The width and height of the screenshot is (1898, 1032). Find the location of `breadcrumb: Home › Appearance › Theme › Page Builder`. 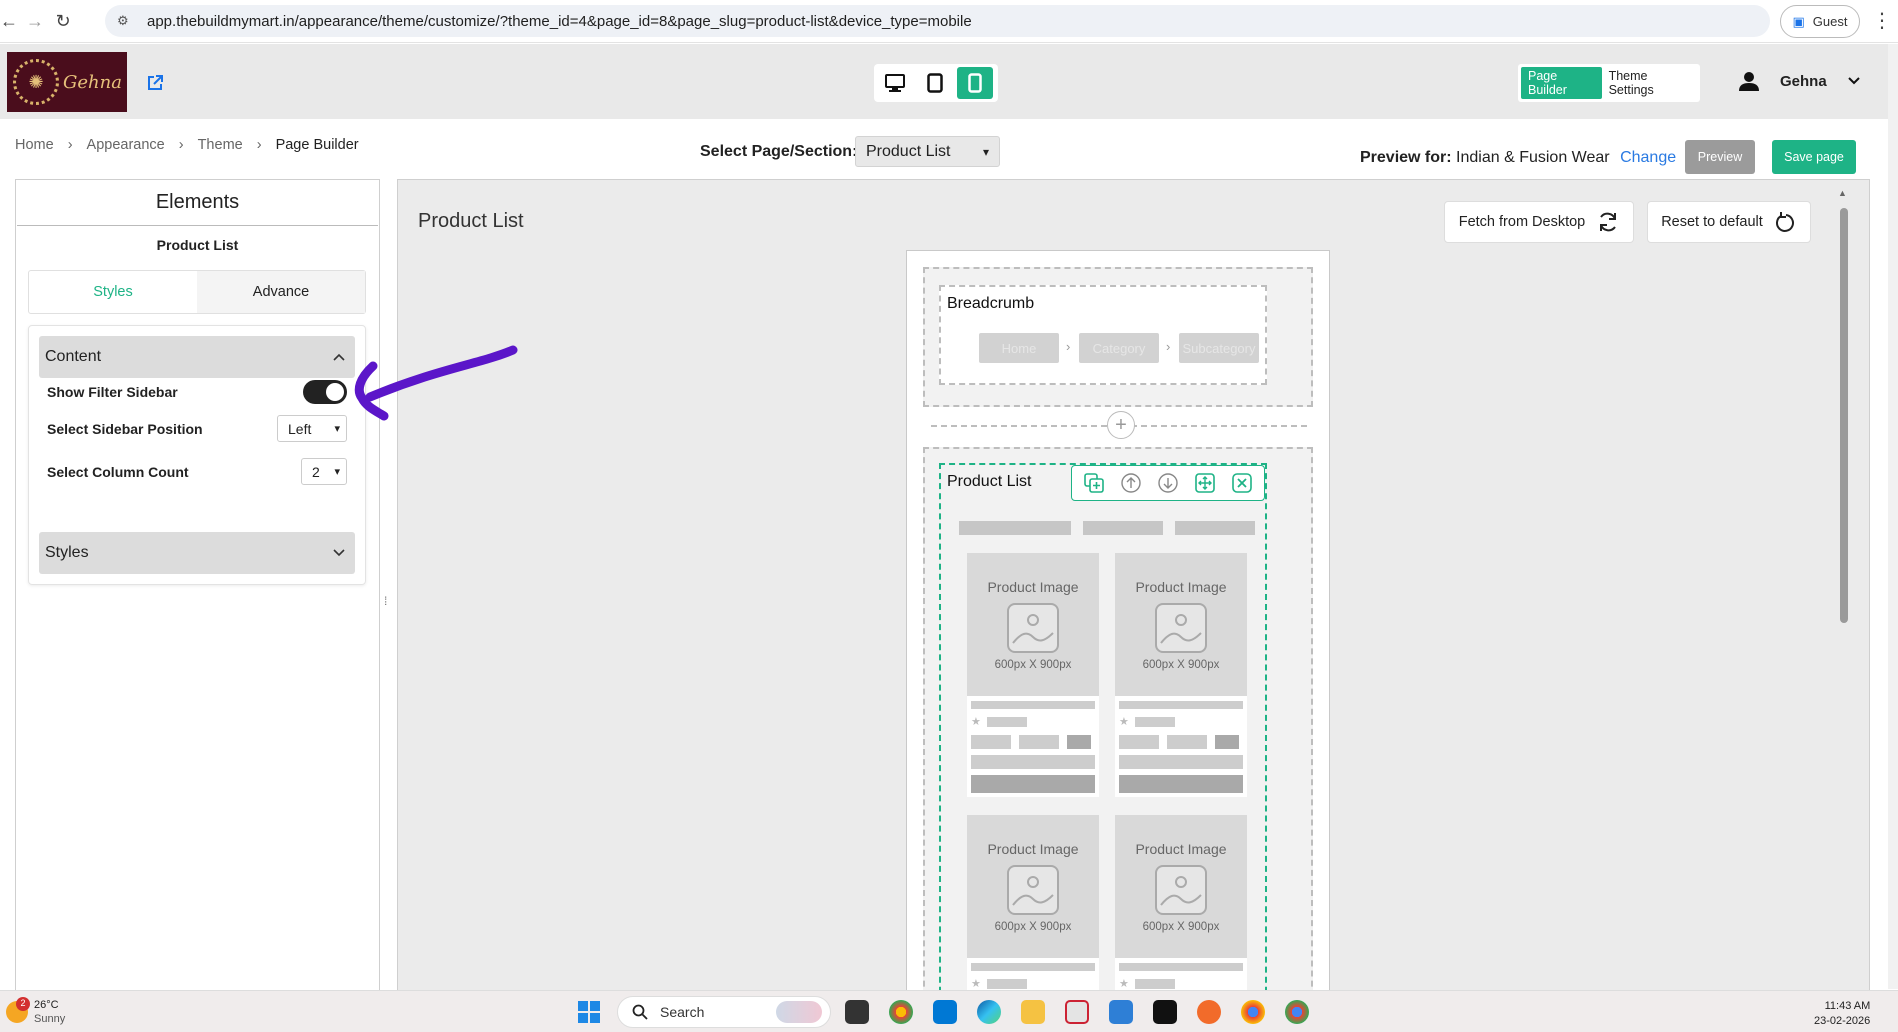

breadcrumb: Home › Appearance › Theme › Page Builder is located at coordinates (187, 145).